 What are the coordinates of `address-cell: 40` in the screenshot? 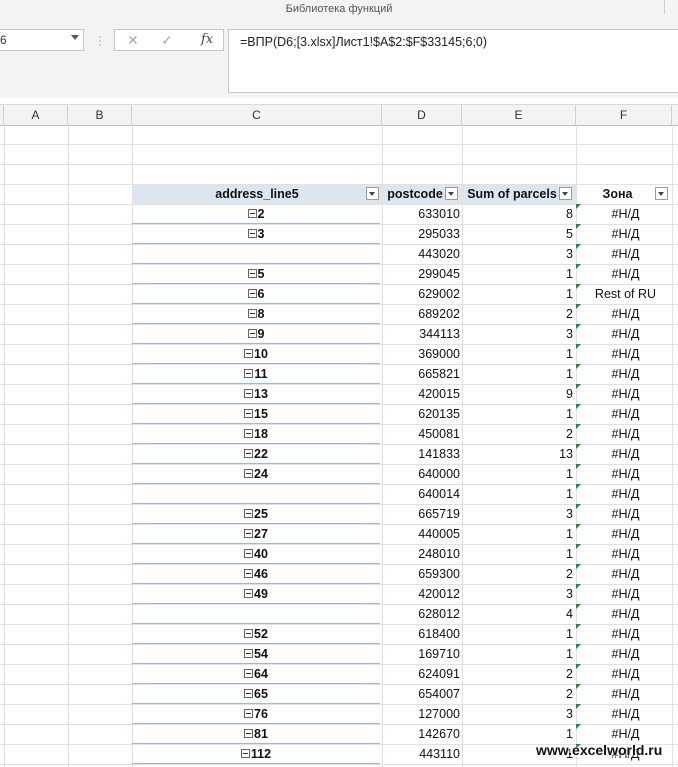 It's located at (256, 554).